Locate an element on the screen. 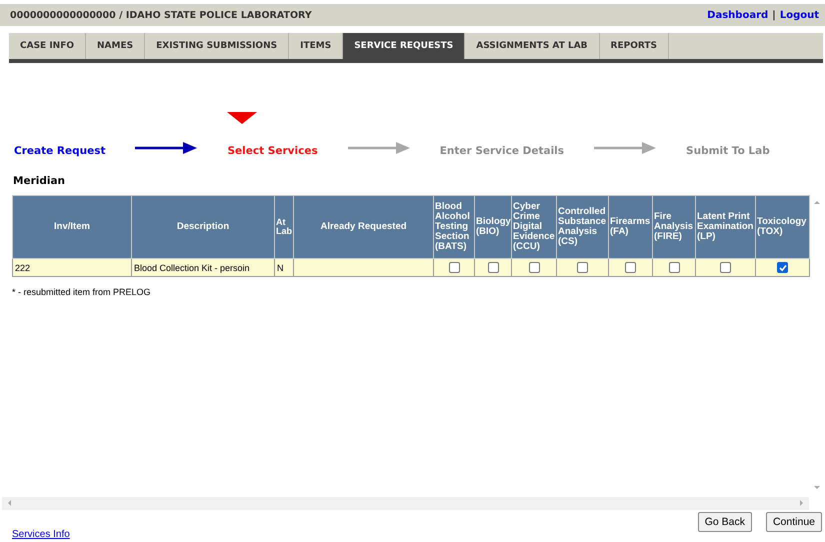 The height and width of the screenshot is (542, 825). column-header: At Lab is located at coordinates (284, 227).